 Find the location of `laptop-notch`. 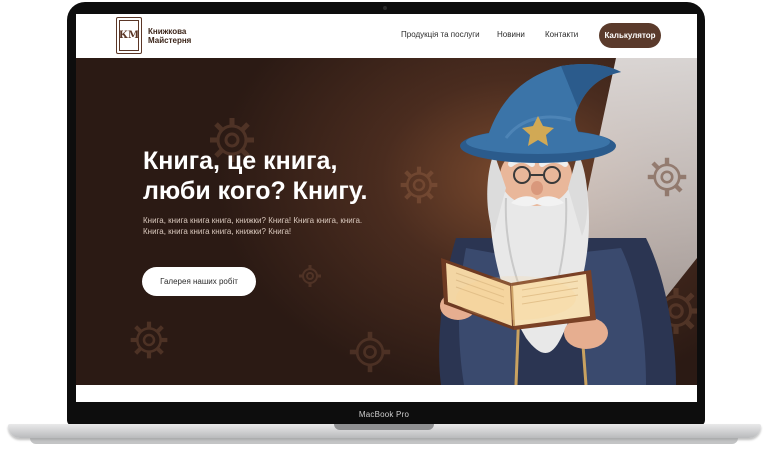

laptop-notch is located at coordinates (384, 427).